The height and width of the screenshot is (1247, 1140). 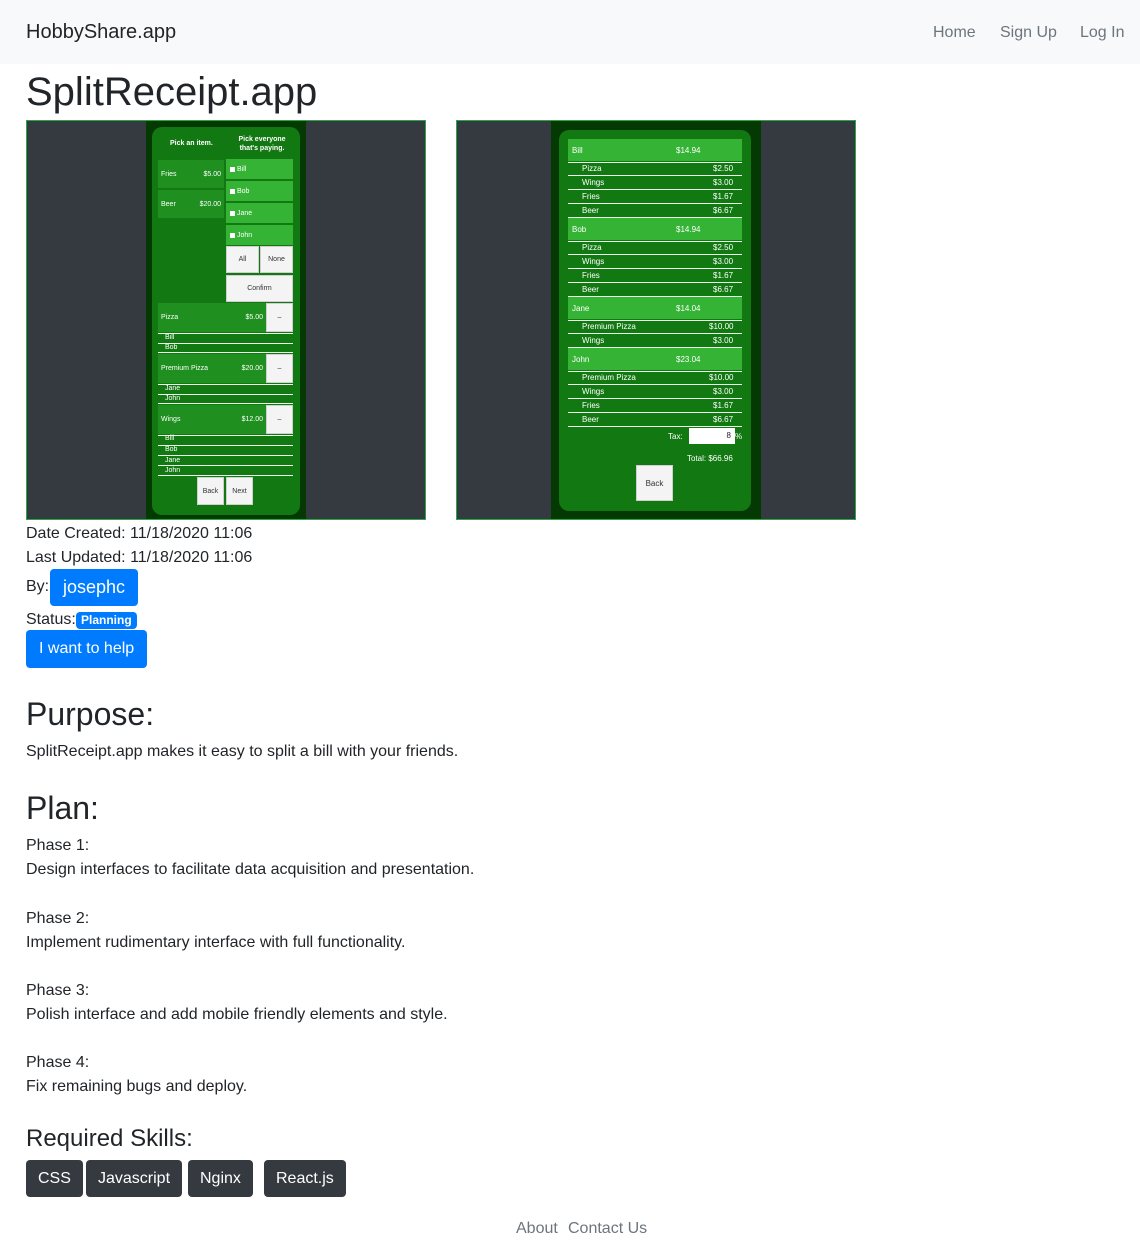 I want to click on select-none-button: None, so click(x=276, y=259).